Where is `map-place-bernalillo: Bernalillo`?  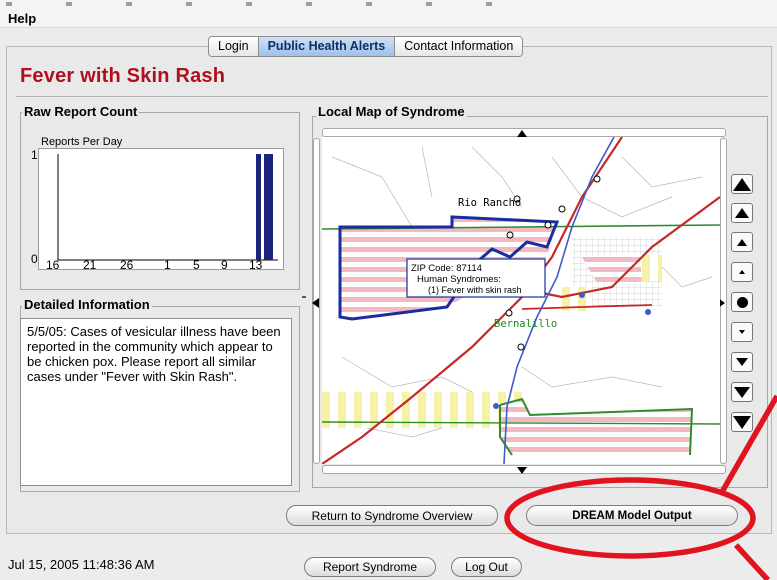 map-place-bernalillo: Bernalillo is located at coordinates (525, 324).